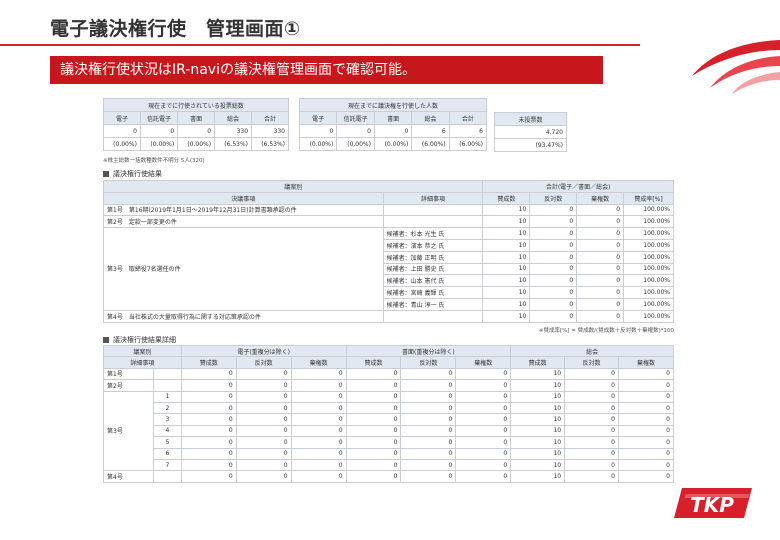  I want to click on table-title: 現在までに行使されている投票総数, so click(196, 105).